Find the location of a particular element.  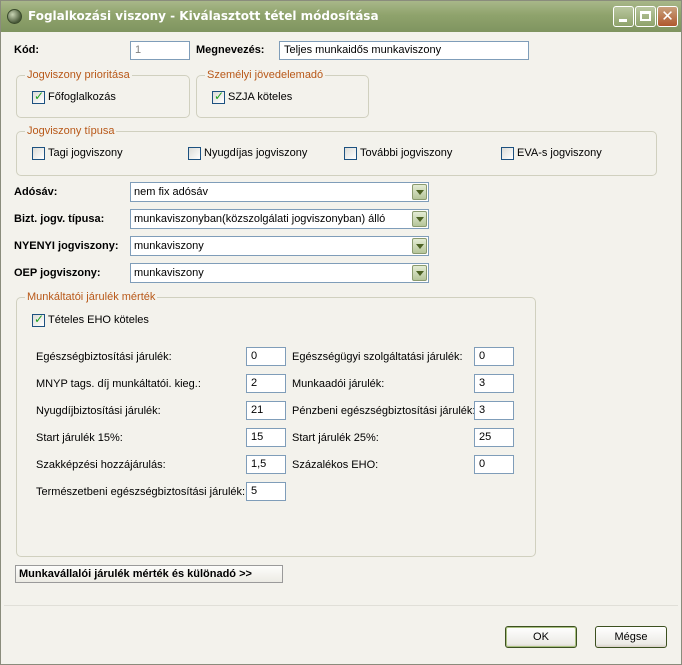

nyugdijbiztositasi-field: 21 is located at coordinates (266, 410).